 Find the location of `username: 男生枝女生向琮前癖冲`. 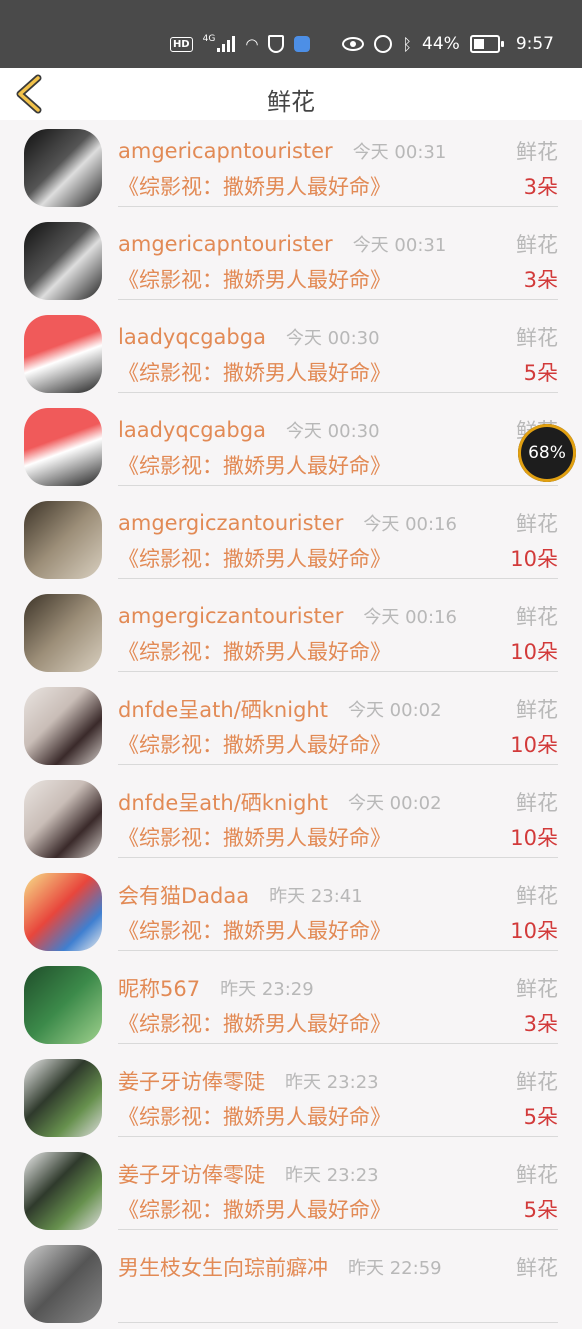

username: 男生枝女生向琮前癖冲 is located at coordinates (223, 1267).